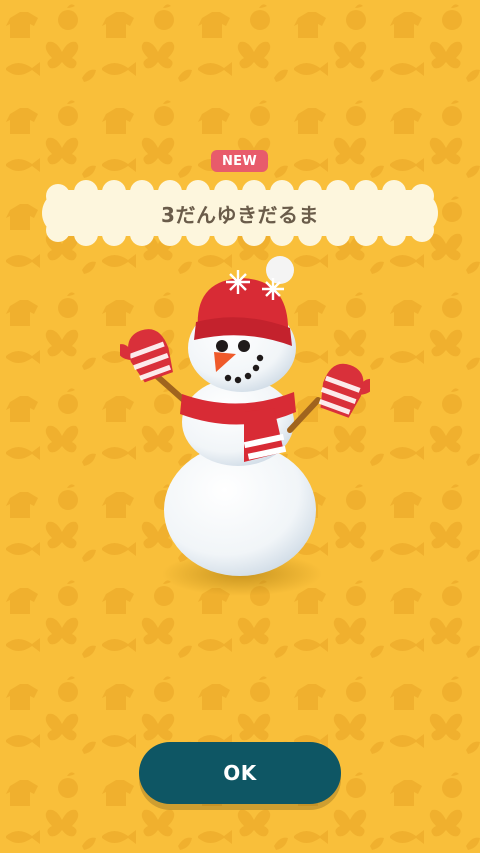 Image resolution: width=480 pixels, height=853 pixels. I want to click on ok-button-label: OK, so click(240, 773).